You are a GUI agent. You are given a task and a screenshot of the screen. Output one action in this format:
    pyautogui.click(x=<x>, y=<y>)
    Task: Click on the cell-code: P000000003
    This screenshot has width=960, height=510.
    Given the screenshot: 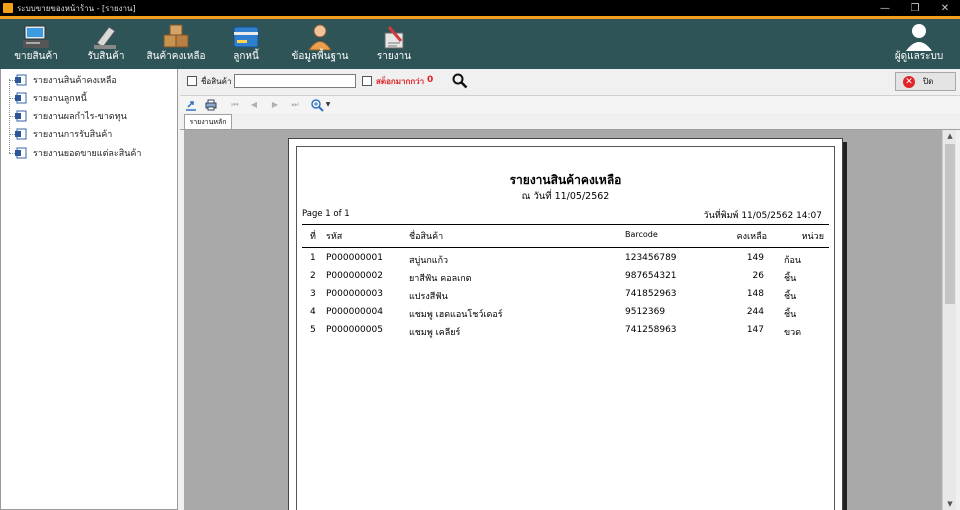 What is the action you would take?
    pyautogui.click(x=354, y=294)
    